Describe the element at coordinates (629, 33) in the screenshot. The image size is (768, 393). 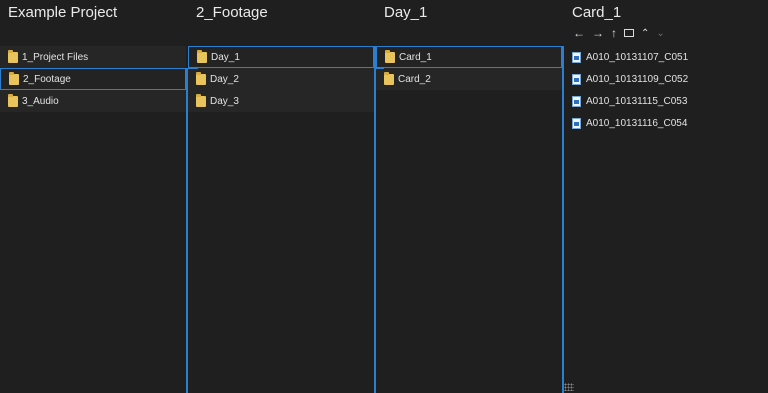
I see `folder-view-icon` at that location.